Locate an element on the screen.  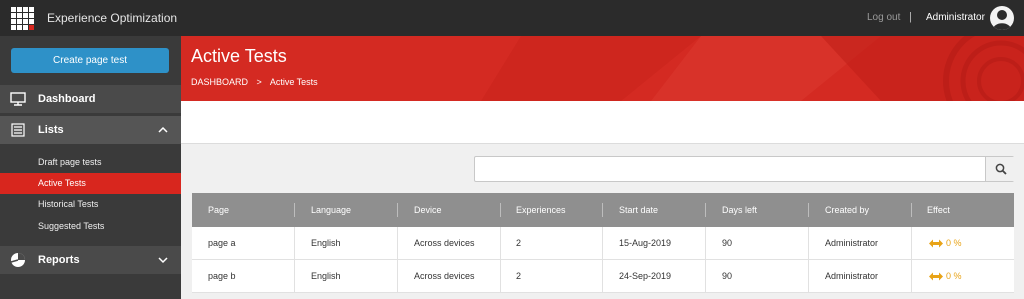
breadcrumb: DASHBOARD > Active Tests is located at coordinates (257, 82).